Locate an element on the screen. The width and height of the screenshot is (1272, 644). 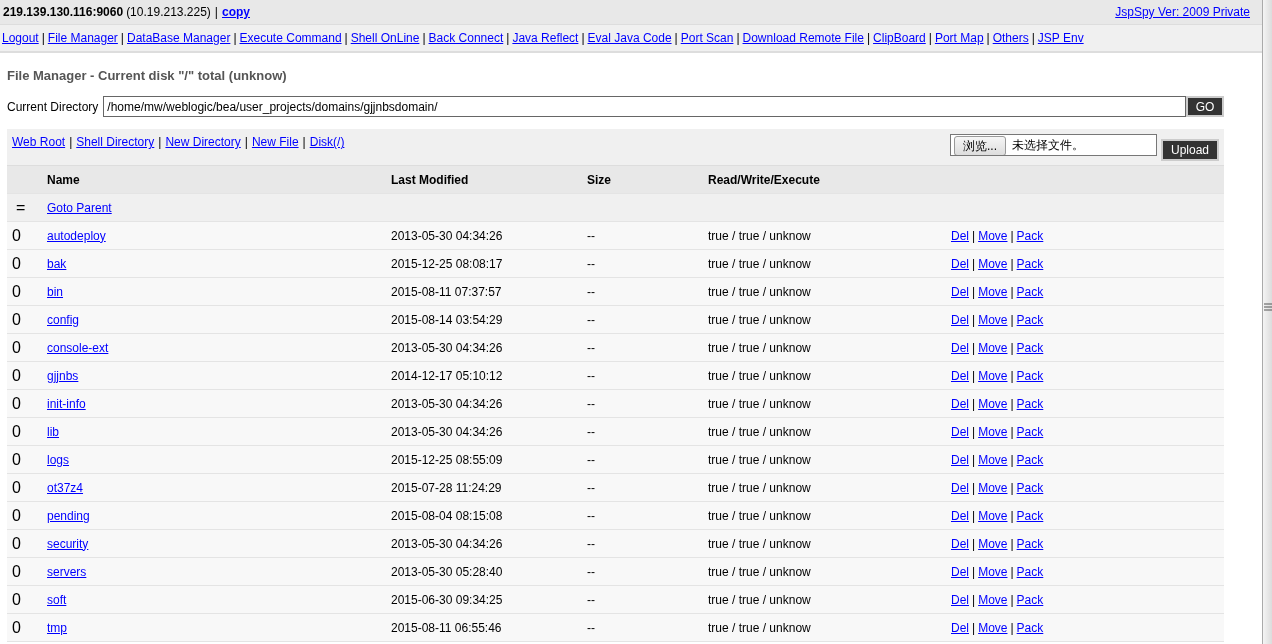
toolbar-link: Disk(/) is located at coordinates (327, 142).